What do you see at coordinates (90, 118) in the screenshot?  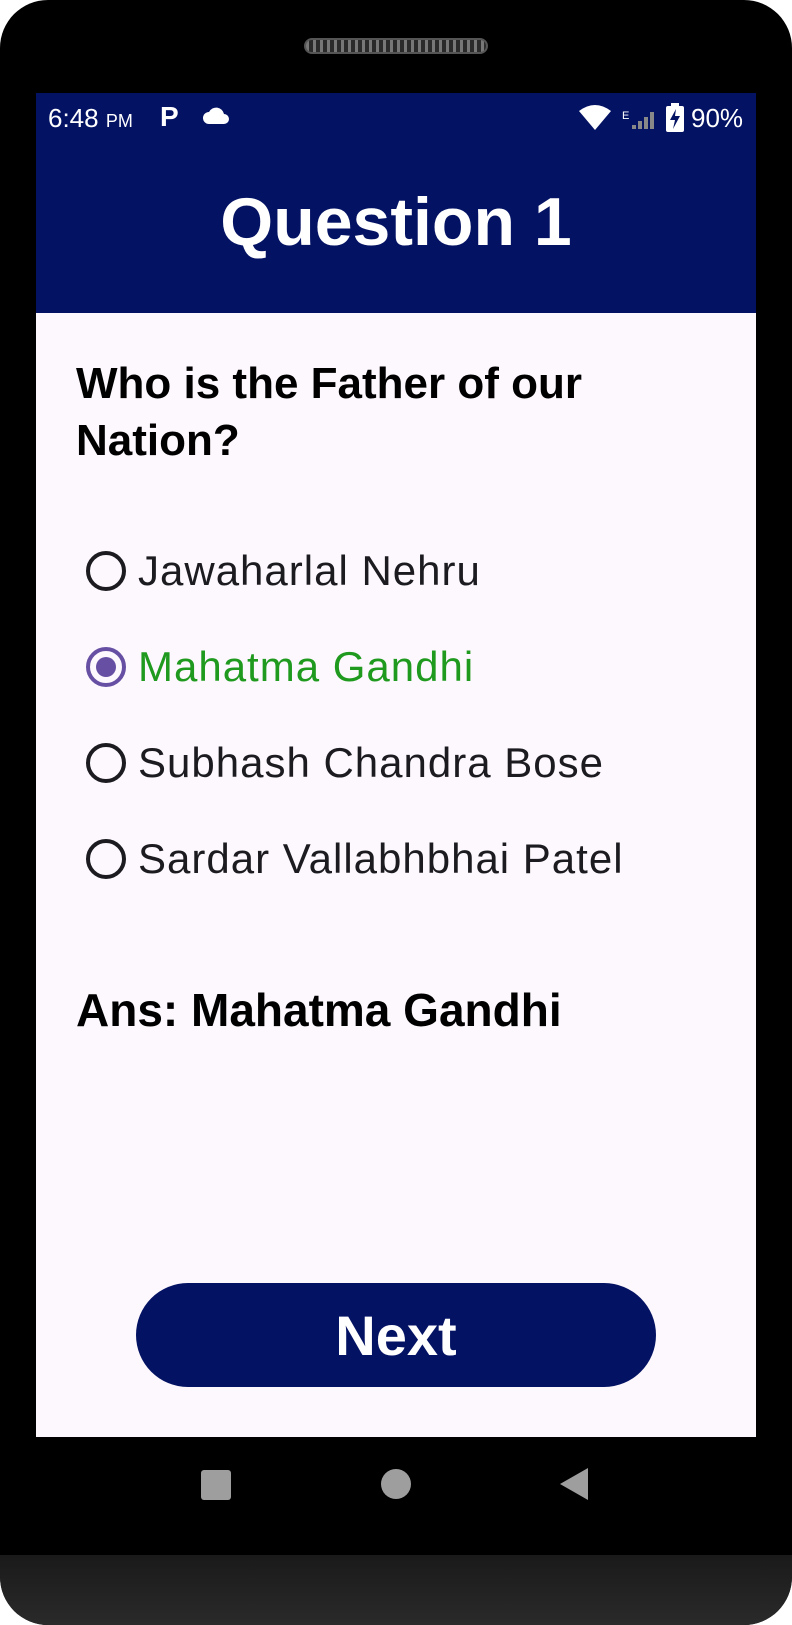 I see `status-time: 6:48 PM` at bounding box center [90, 118].